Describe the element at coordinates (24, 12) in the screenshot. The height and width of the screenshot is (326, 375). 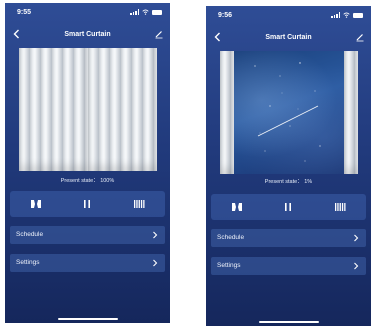
I see `status-time: 9:55` at that location.